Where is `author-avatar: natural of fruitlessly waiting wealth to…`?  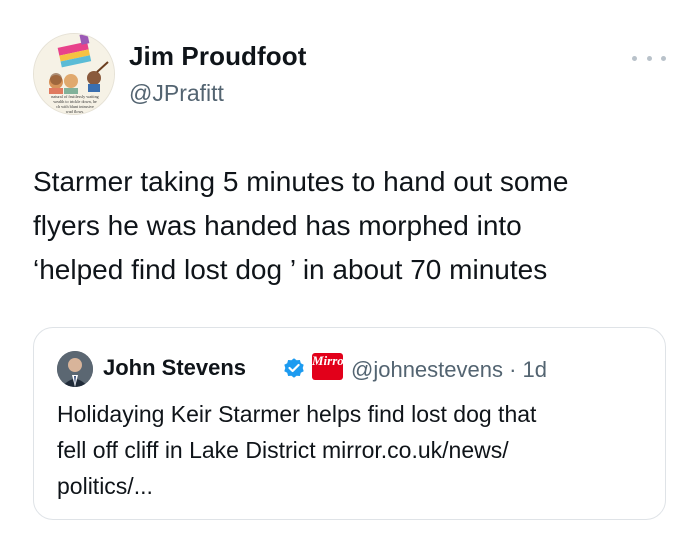
author-avatar: natural of fruitlessly waiting wealth to… is located at coordinates (74, 74).